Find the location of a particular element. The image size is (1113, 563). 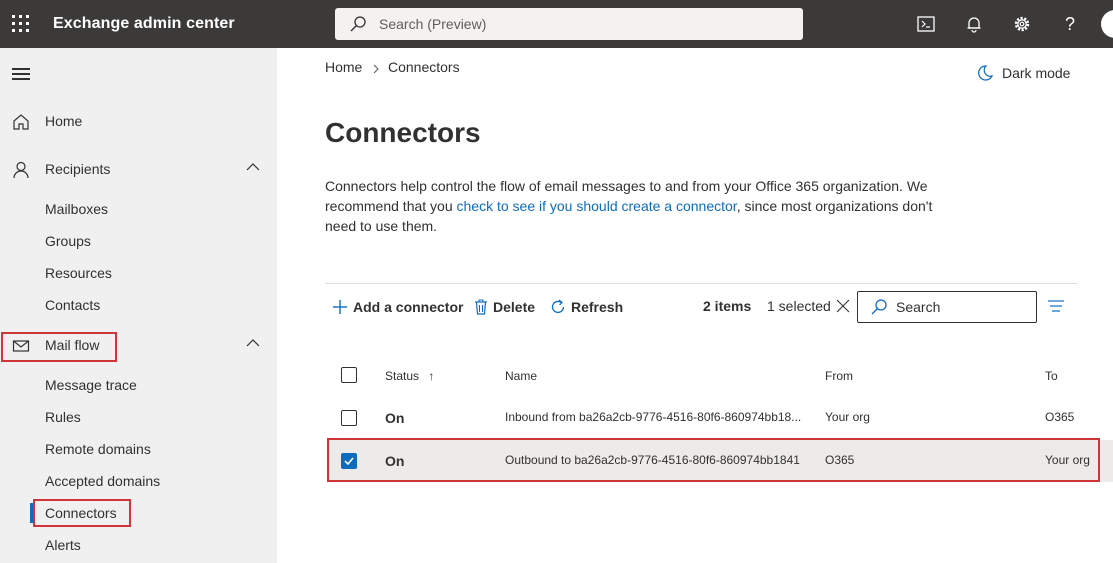

row-from: Your org is located at coordinates (847, 417).